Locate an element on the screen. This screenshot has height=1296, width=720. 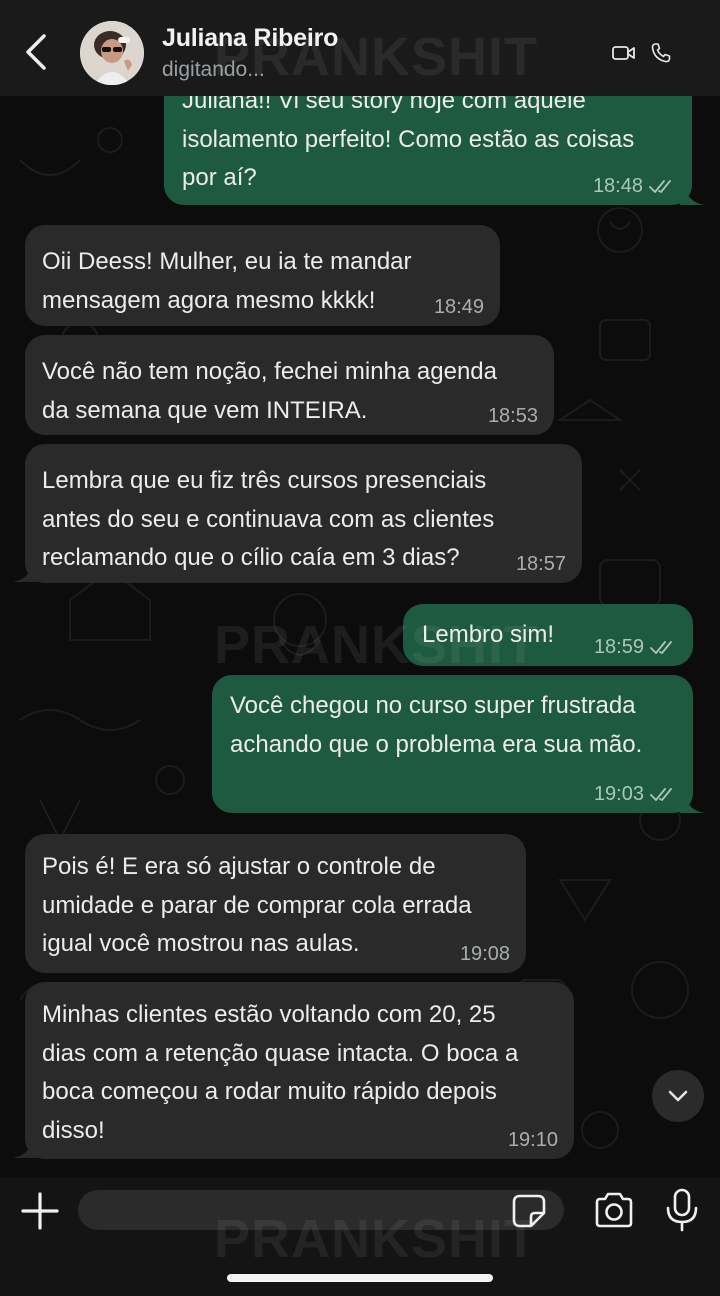
scroll-to-bottom-button is located at coordinates (678, 1096).